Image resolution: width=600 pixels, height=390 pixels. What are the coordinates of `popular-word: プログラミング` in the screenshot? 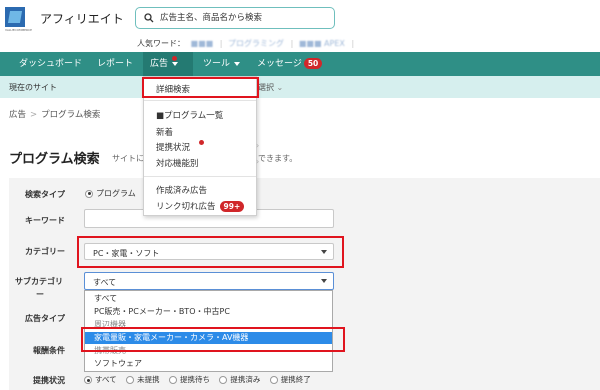 It's located at (256, 43).